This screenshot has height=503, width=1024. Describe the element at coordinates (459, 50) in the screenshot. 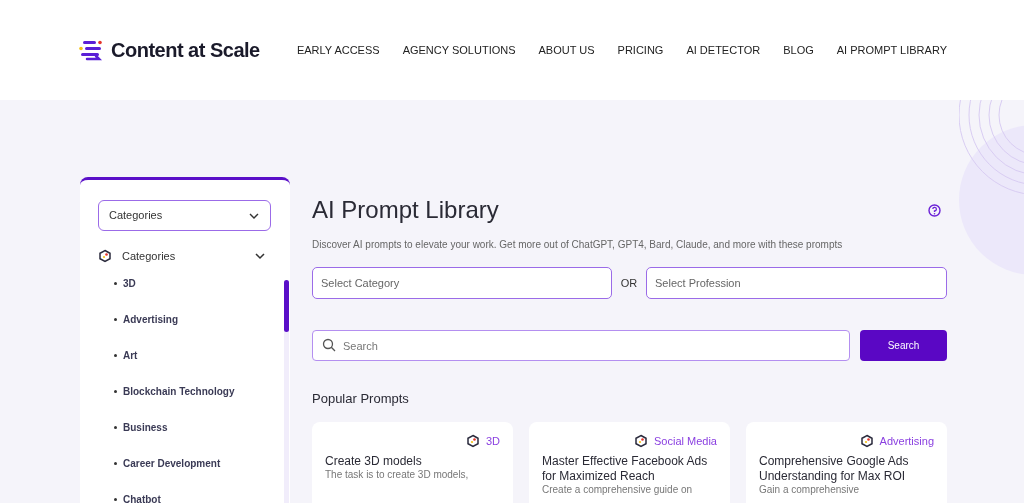

I see `nav-link: AGENCY SOLUTIONS` at that location.